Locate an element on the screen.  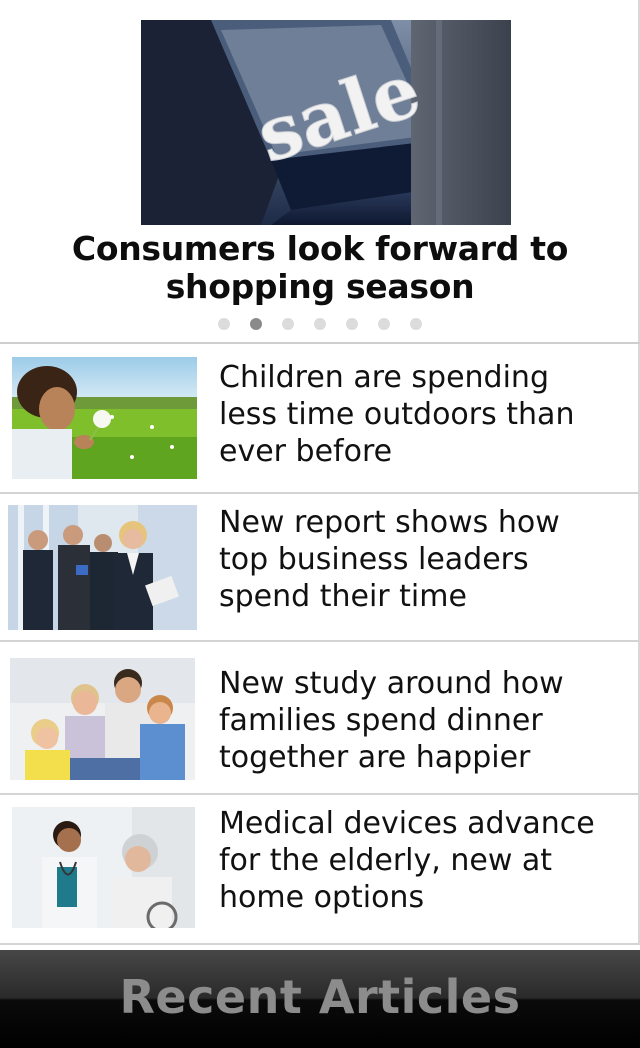
article-title-line: spend their time is located at coordinates (343, 596).